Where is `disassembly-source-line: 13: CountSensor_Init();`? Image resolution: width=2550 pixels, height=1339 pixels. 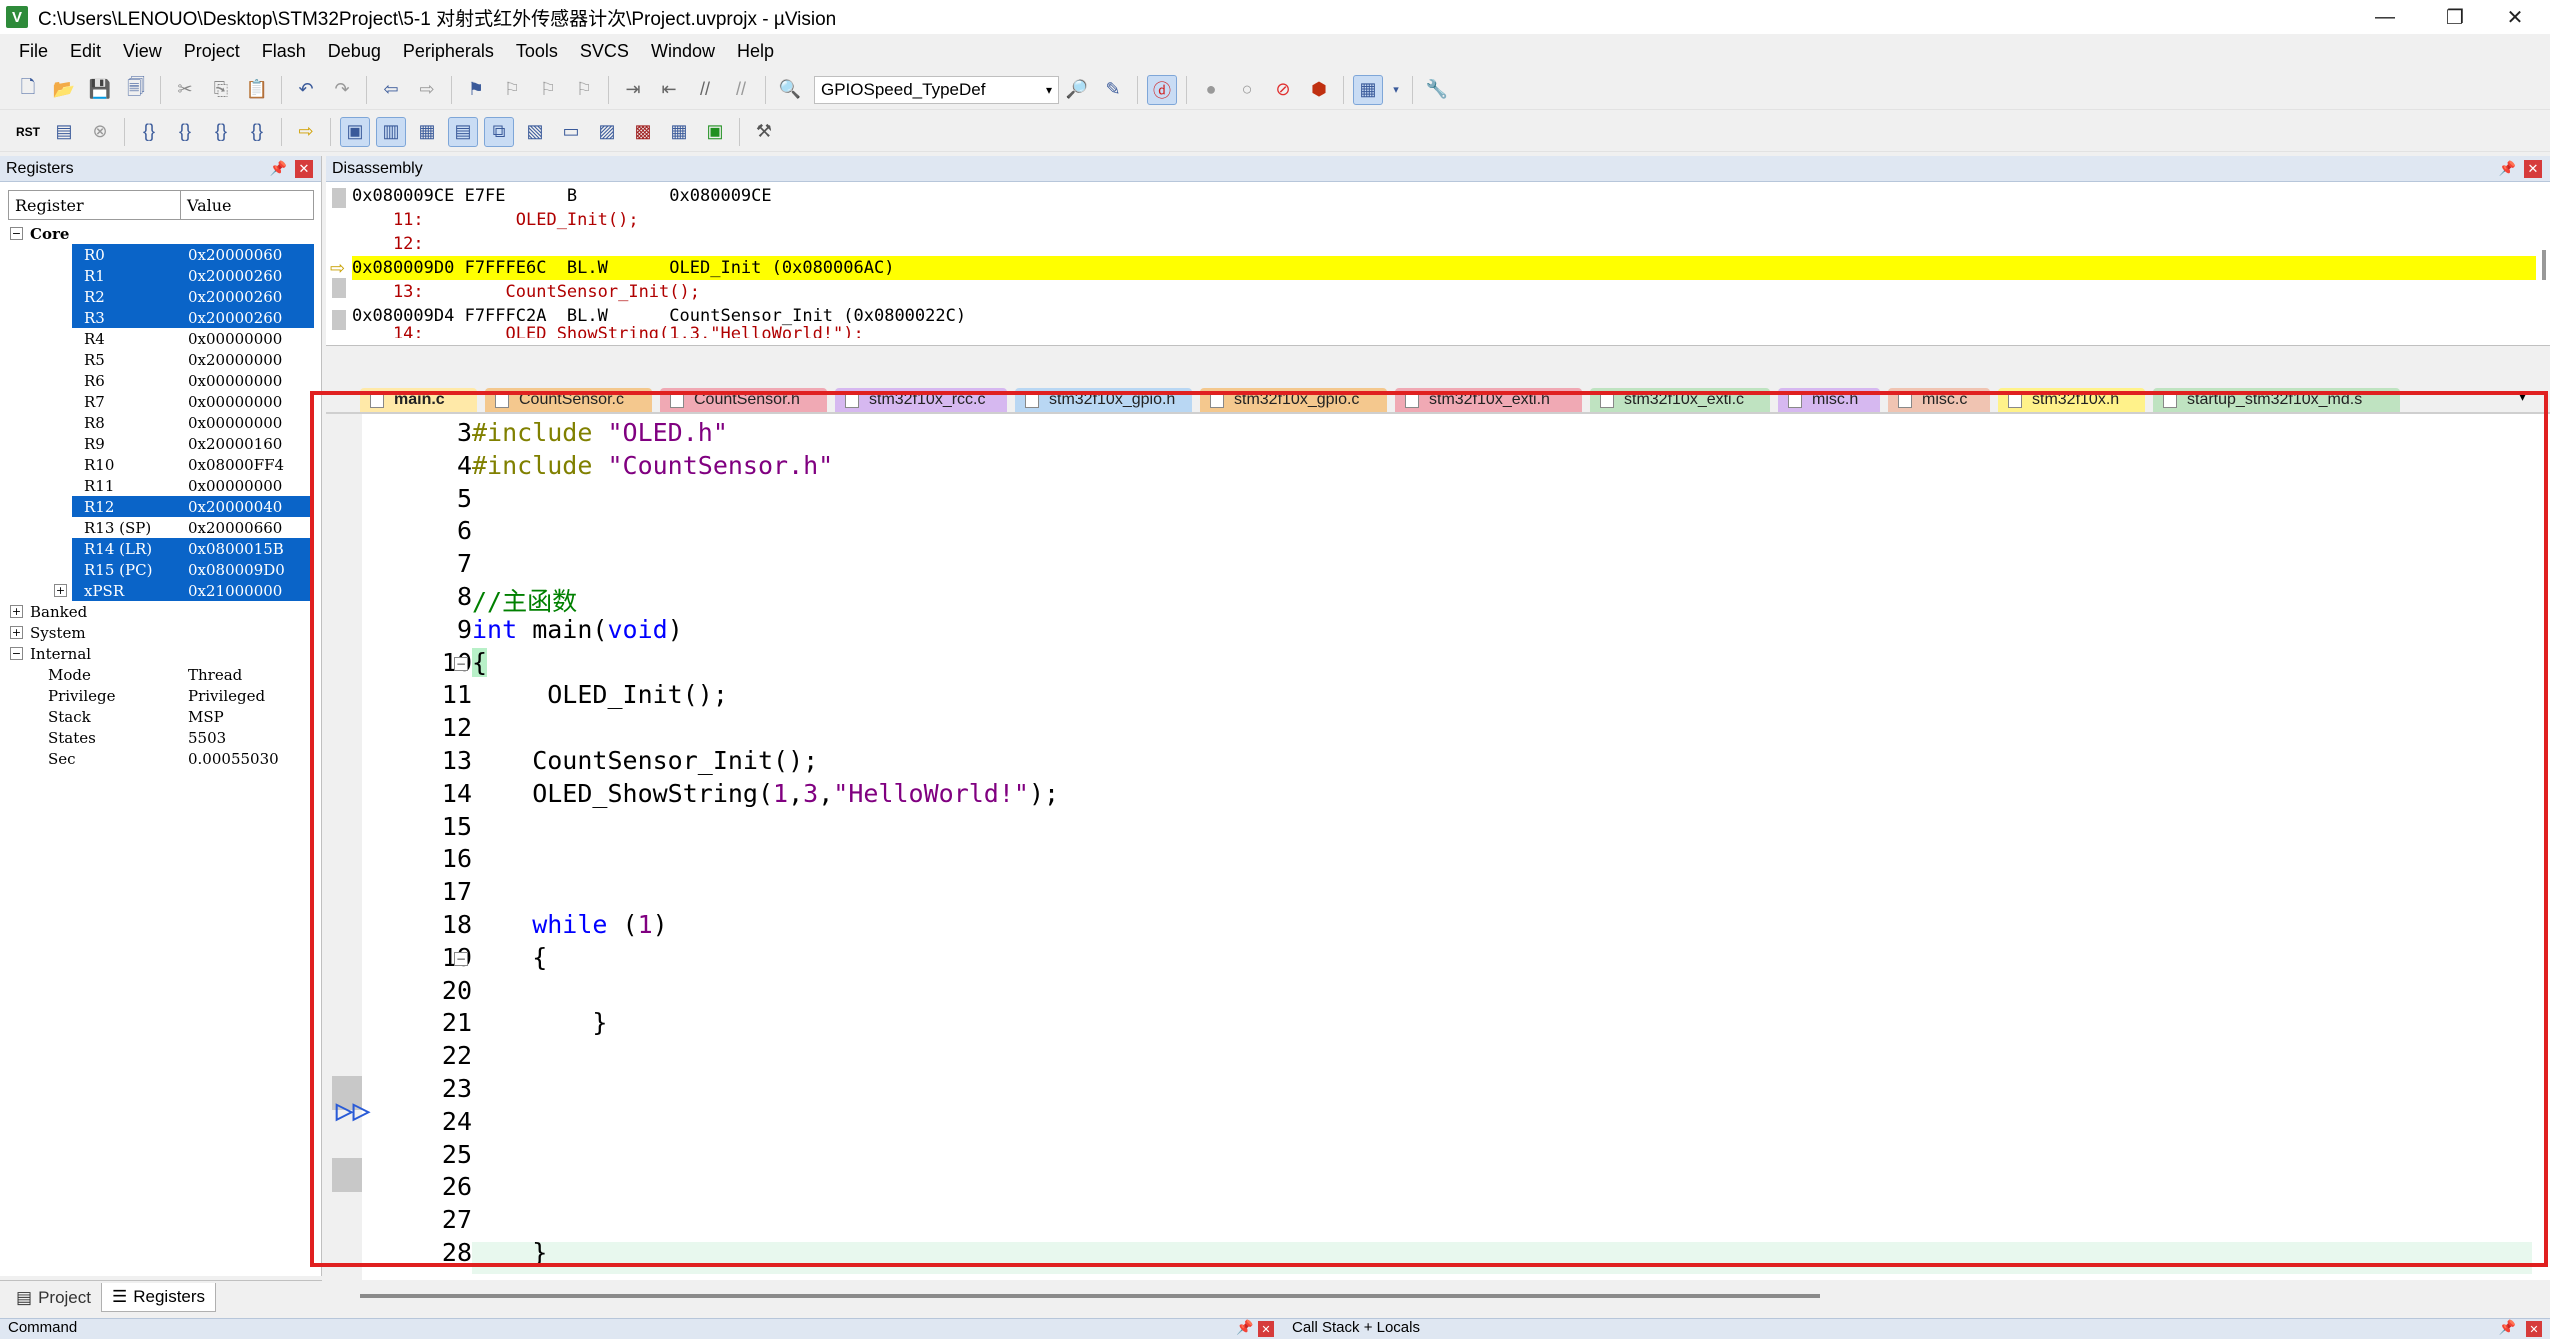 disassembly-source-line: 13: CountSensor_Init(); is located at coordinates (526, 292).